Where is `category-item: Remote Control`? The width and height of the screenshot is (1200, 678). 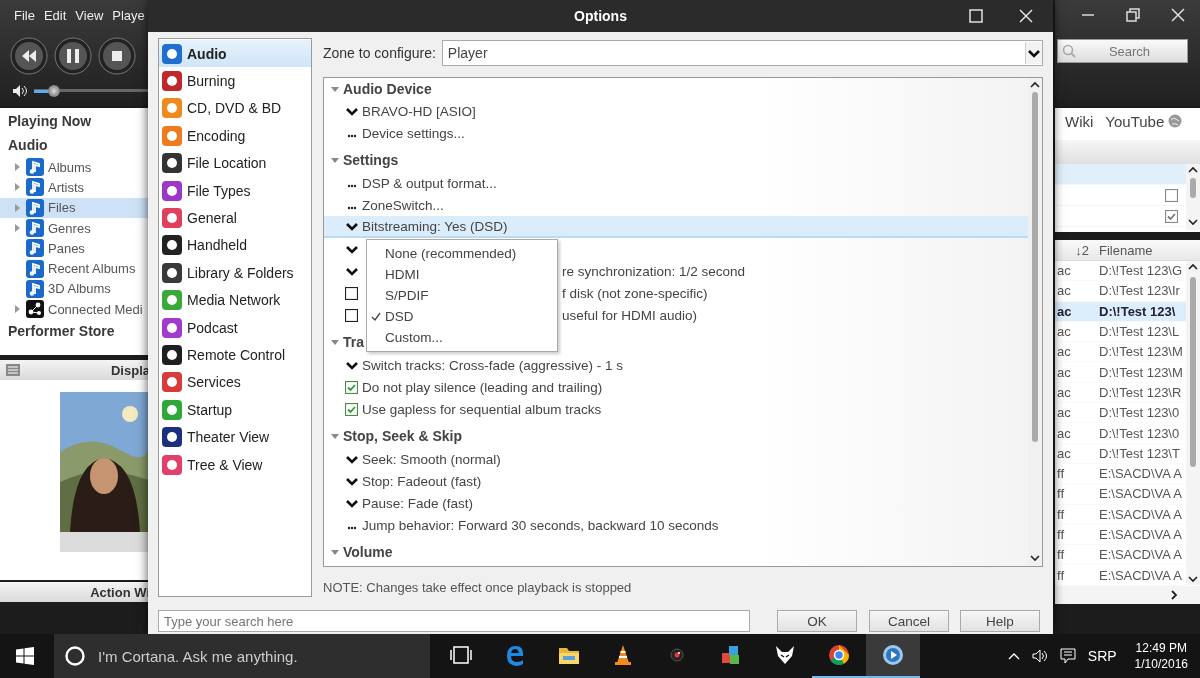
category-item: Remote Control is located at coordinates (235, 355).